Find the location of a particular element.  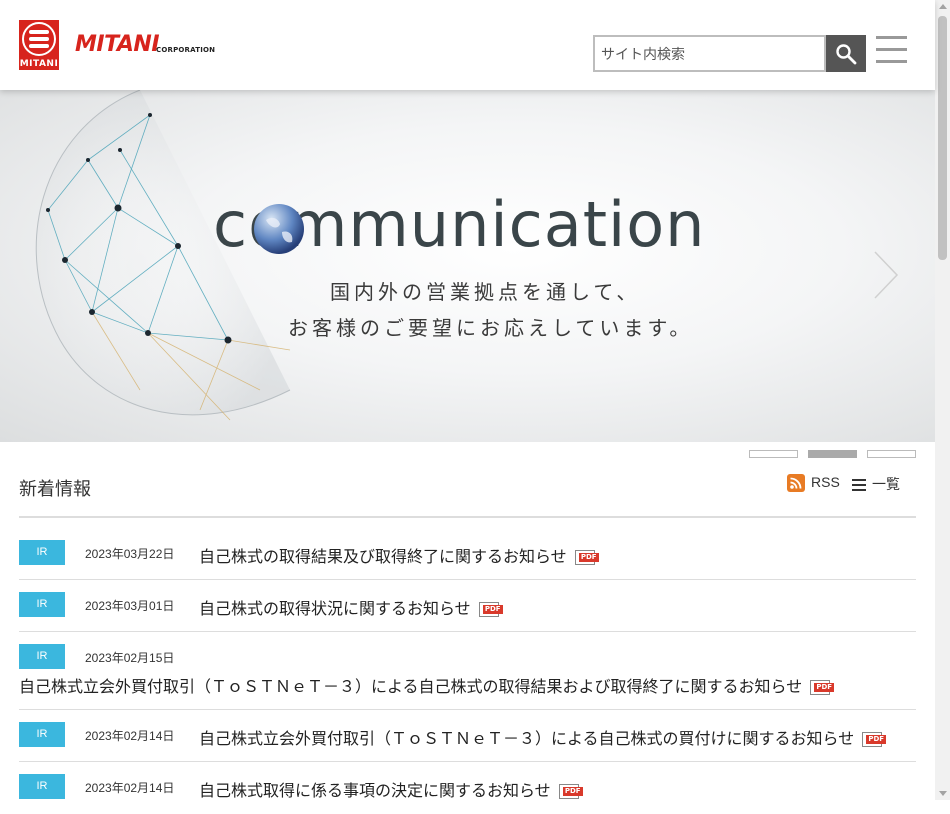

logo-corporation: CORPORATION is located at coordinates (186, 50).